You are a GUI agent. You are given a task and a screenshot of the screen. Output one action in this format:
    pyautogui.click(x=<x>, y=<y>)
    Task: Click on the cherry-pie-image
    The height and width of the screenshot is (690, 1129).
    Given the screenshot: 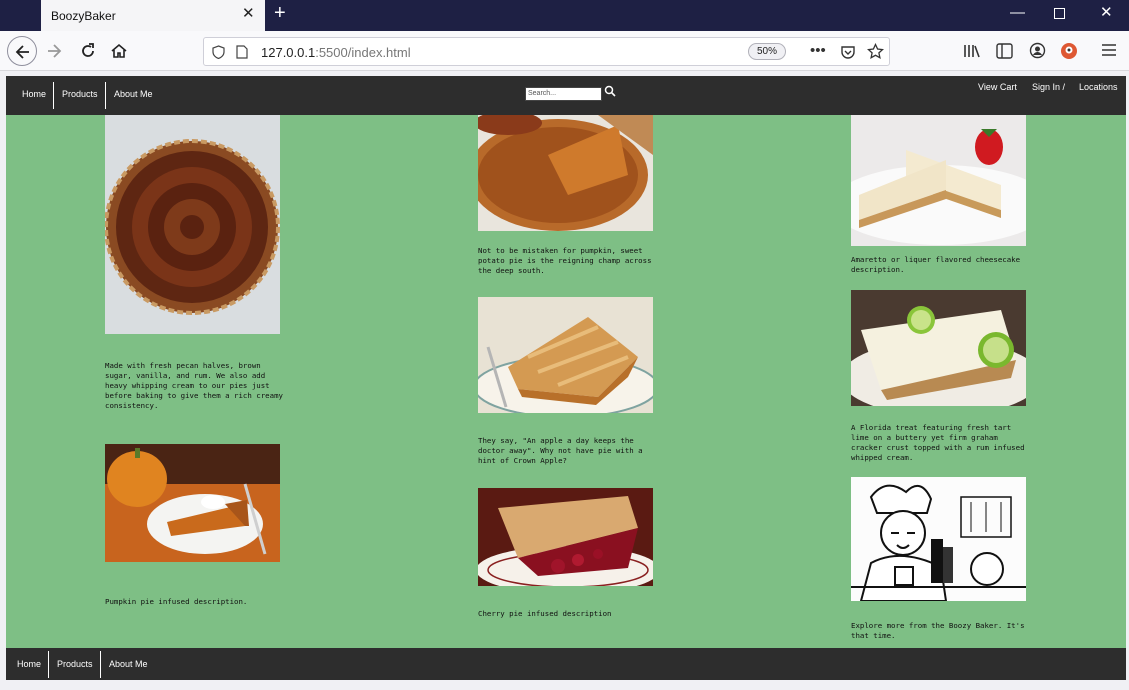 What is the action you would take?
    pyautogui.click(x=565, y=537)
    